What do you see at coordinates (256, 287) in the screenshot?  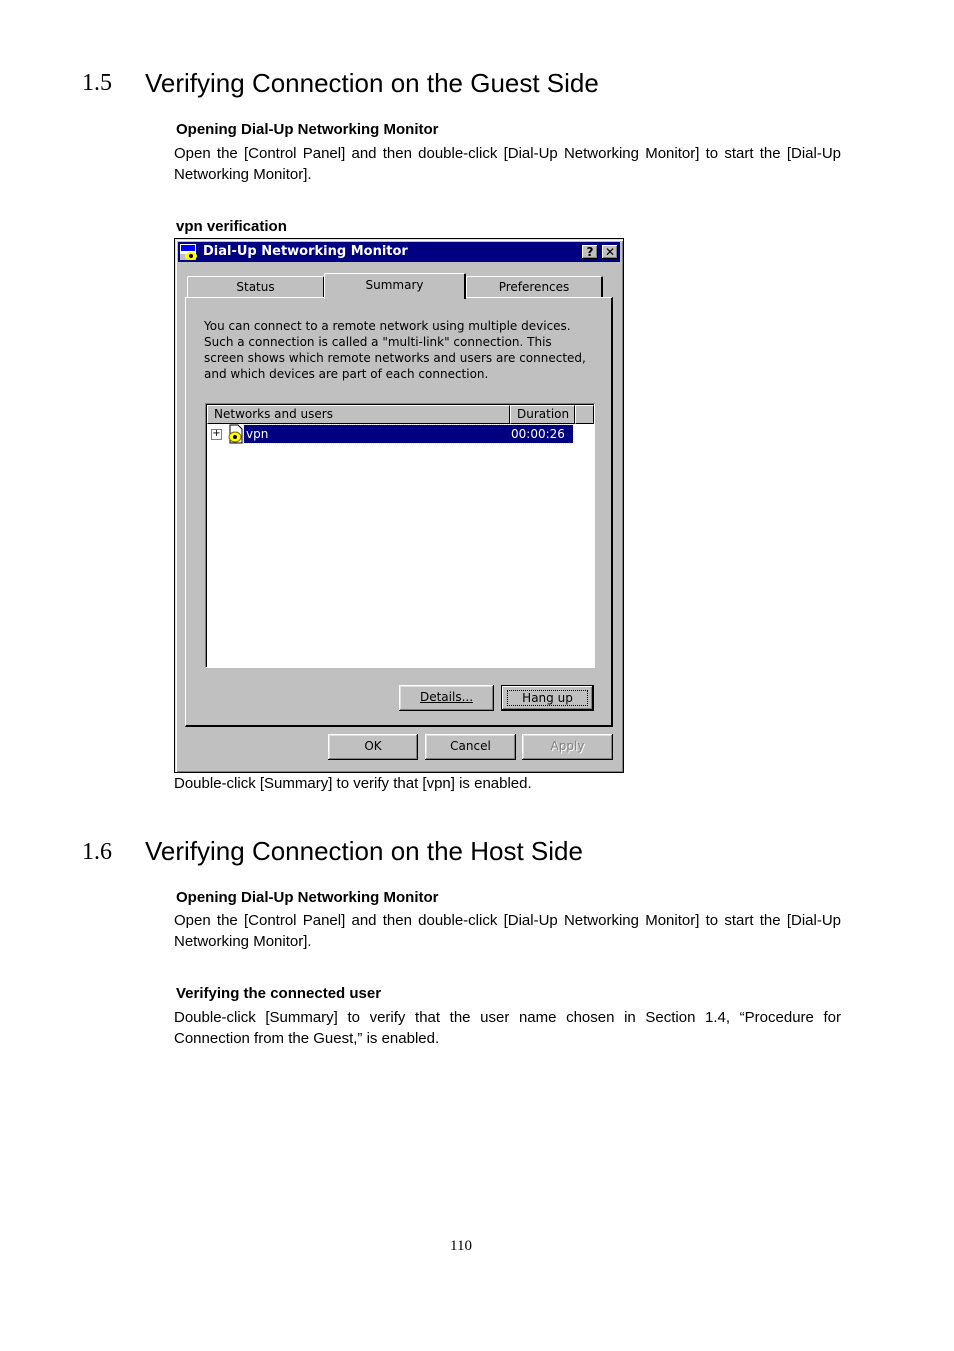 I see `tab-status: Status` at bounding box center [256, 287].